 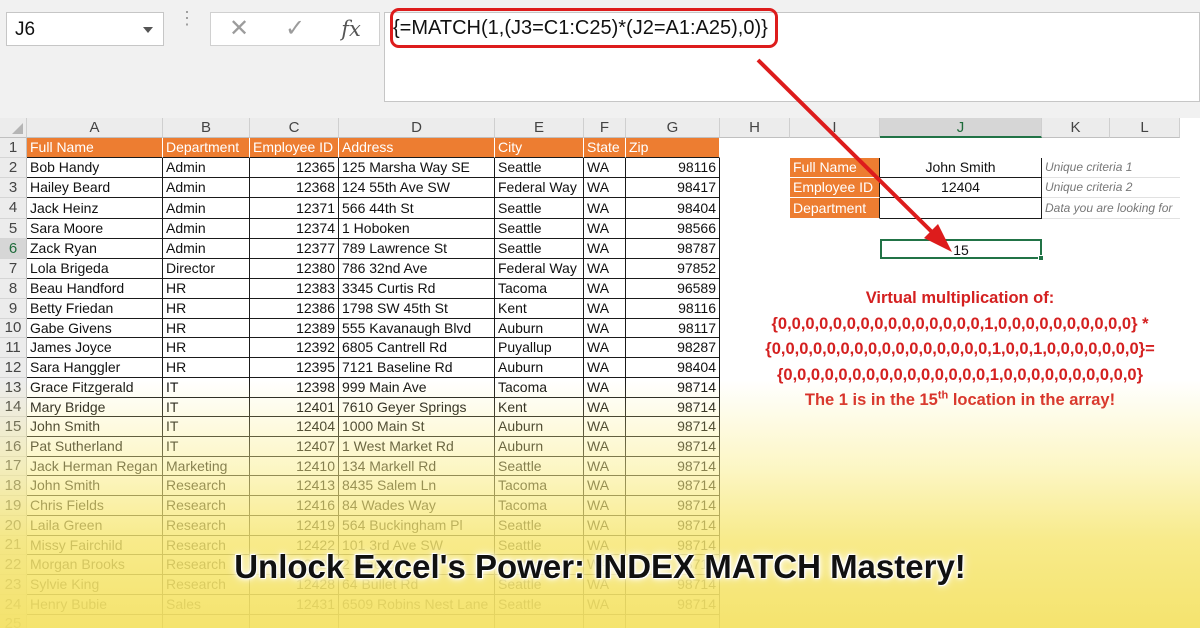 I want to click on table-cell: Grace Fitzgerald, so click(x=95, y=388).